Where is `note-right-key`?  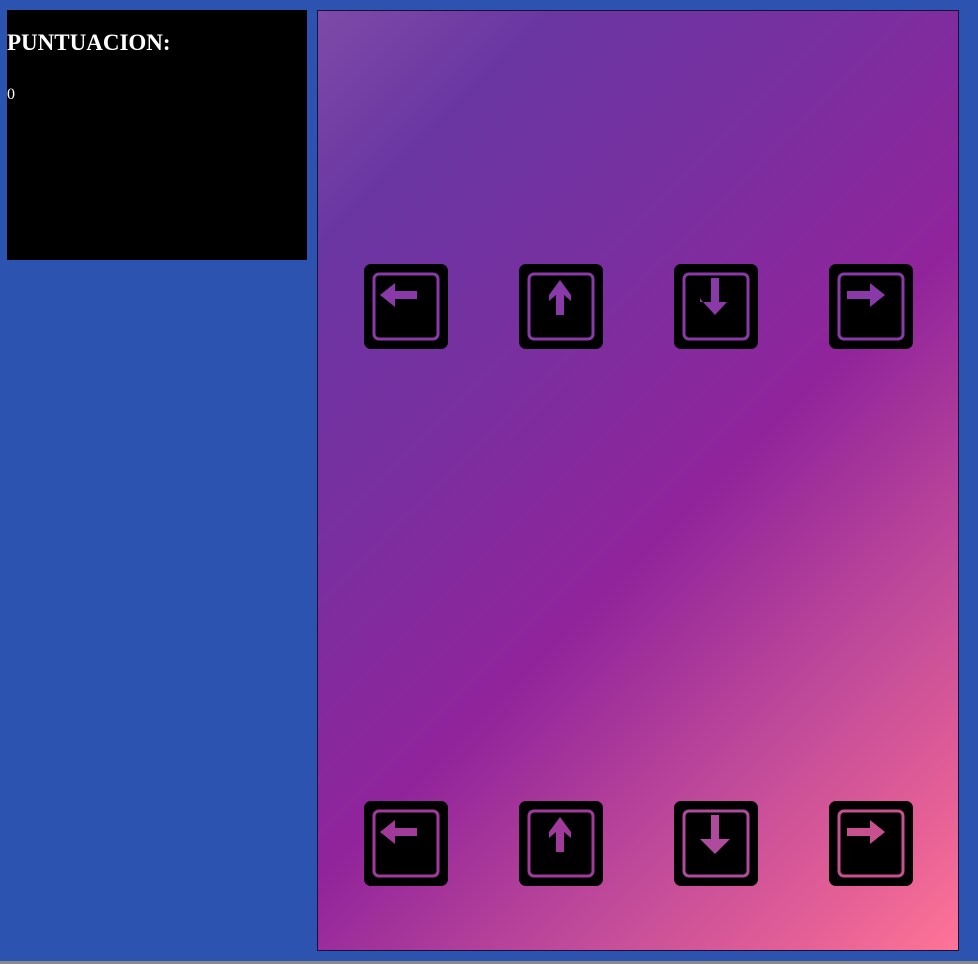 note-right-key is located at coordinates (871, 843).